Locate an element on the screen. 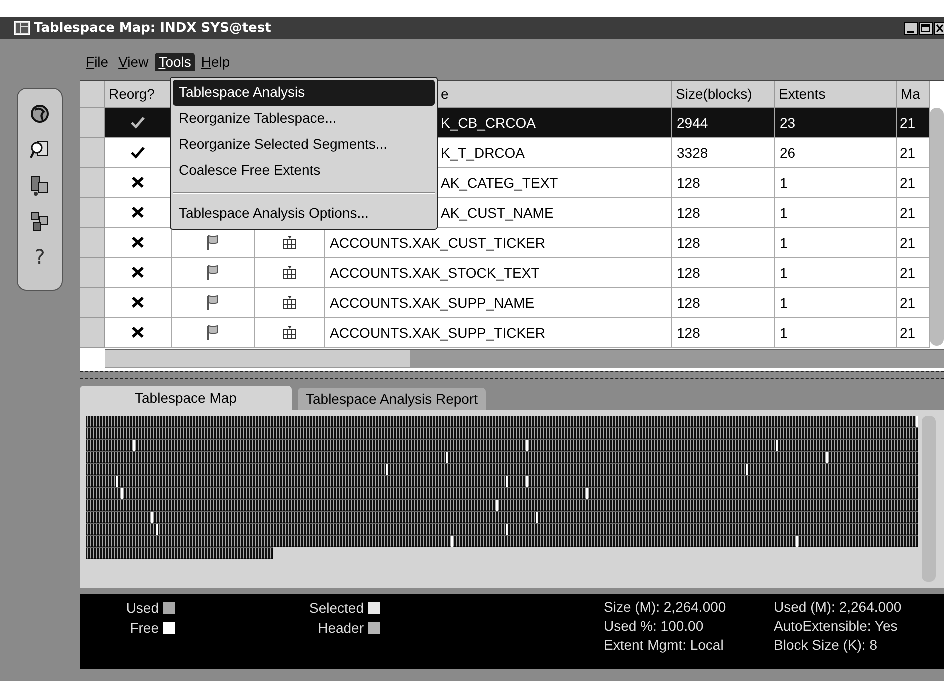 The width and height of the screenshot is (944, 681). legend-label: Used is located at coordinates (142, 608).